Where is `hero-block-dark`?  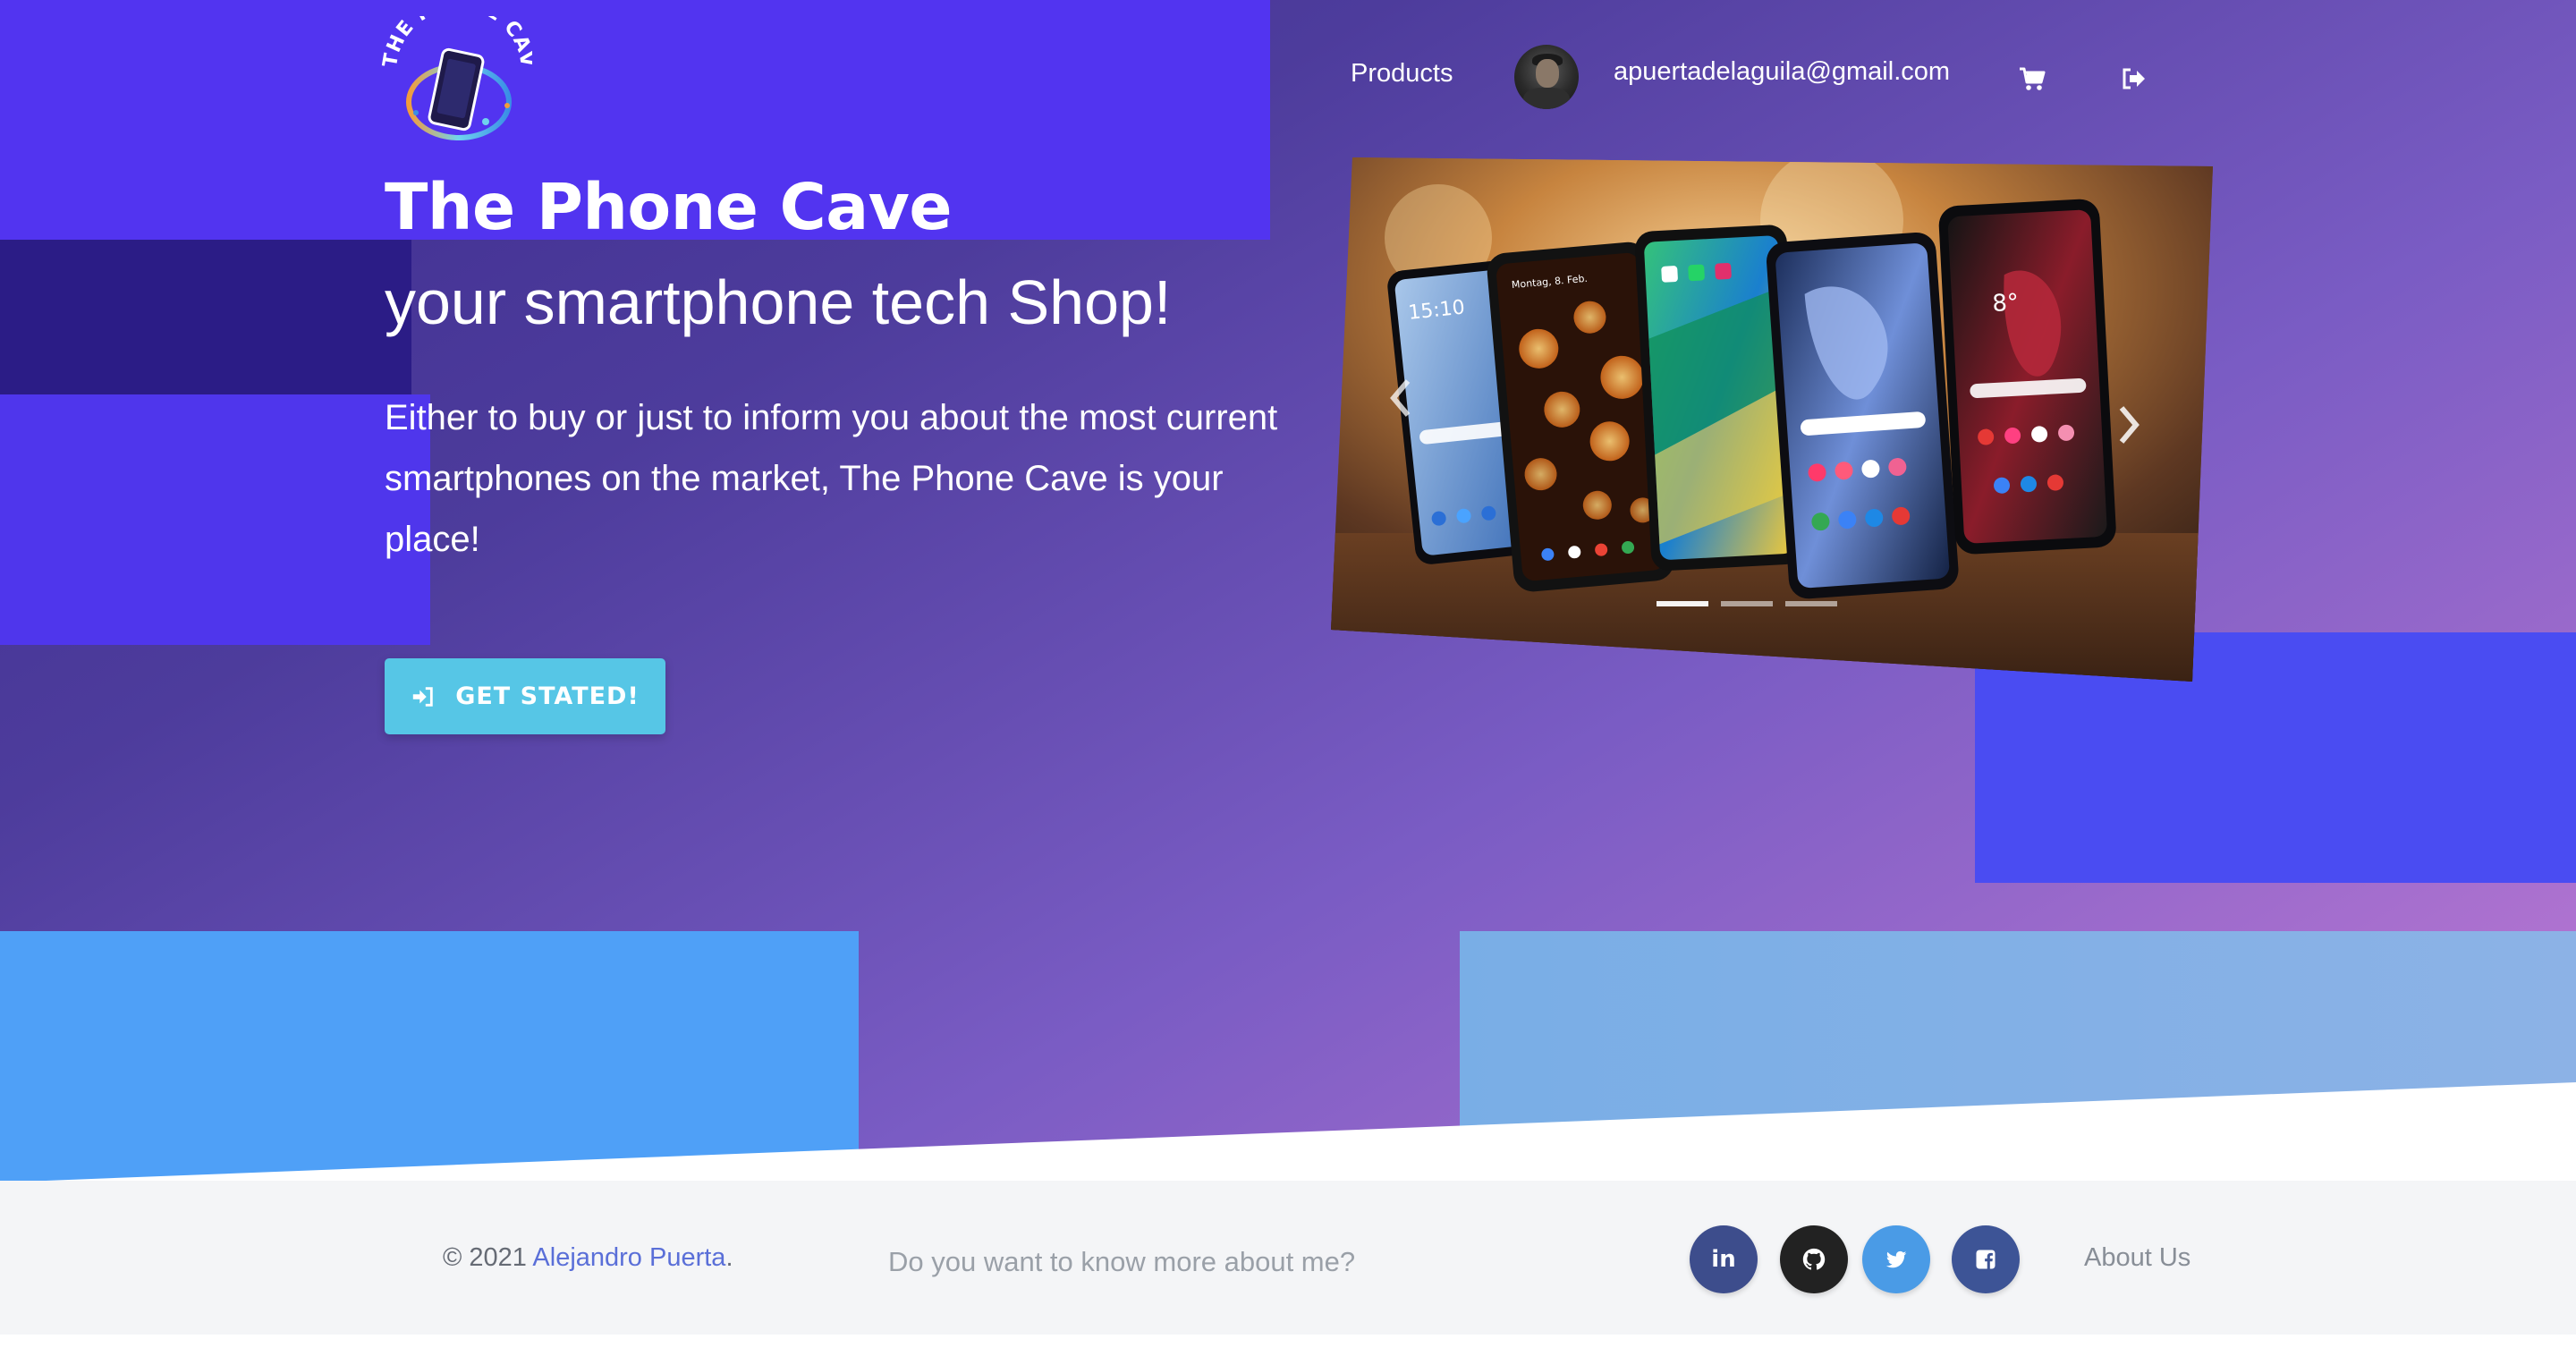 hero-block-dark is located at coordinates (205, 317).